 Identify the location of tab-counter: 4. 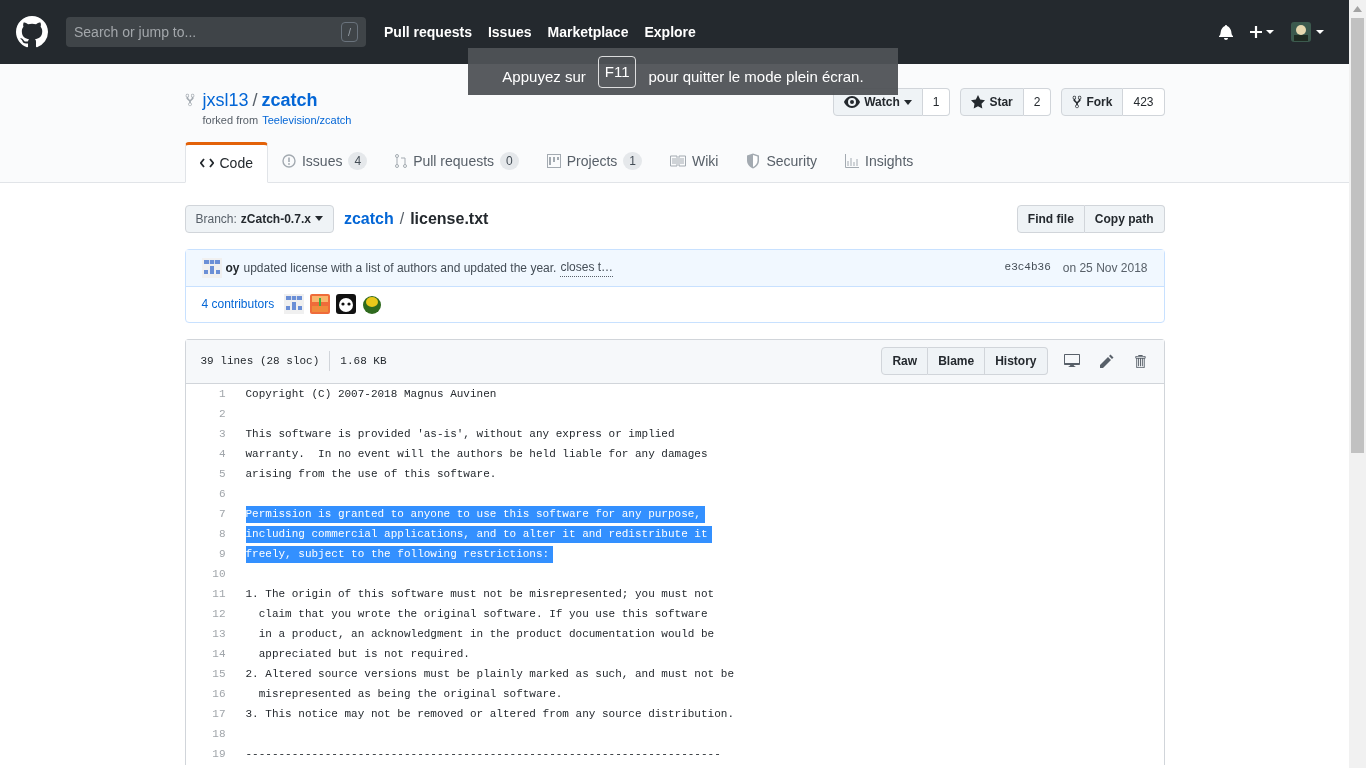
(358, 161).